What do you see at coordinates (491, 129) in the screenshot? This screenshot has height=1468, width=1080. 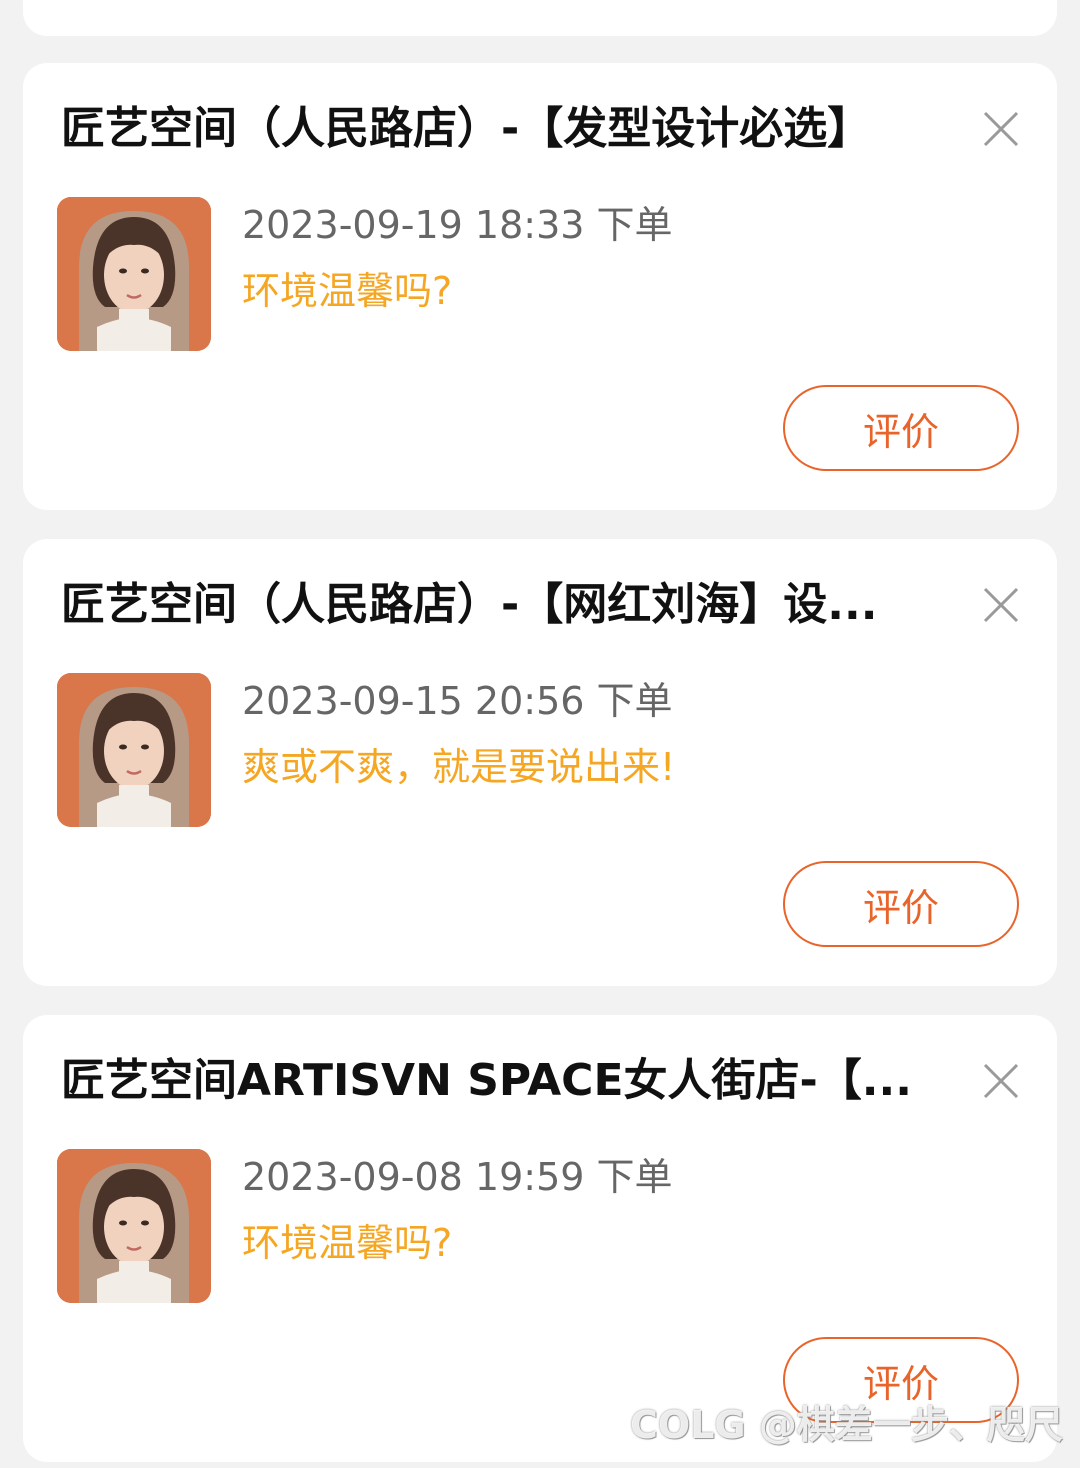 I see `shop-title: 匠艺空间（人民路店）-【发型设计必选】` at bounding box center [491, 129].